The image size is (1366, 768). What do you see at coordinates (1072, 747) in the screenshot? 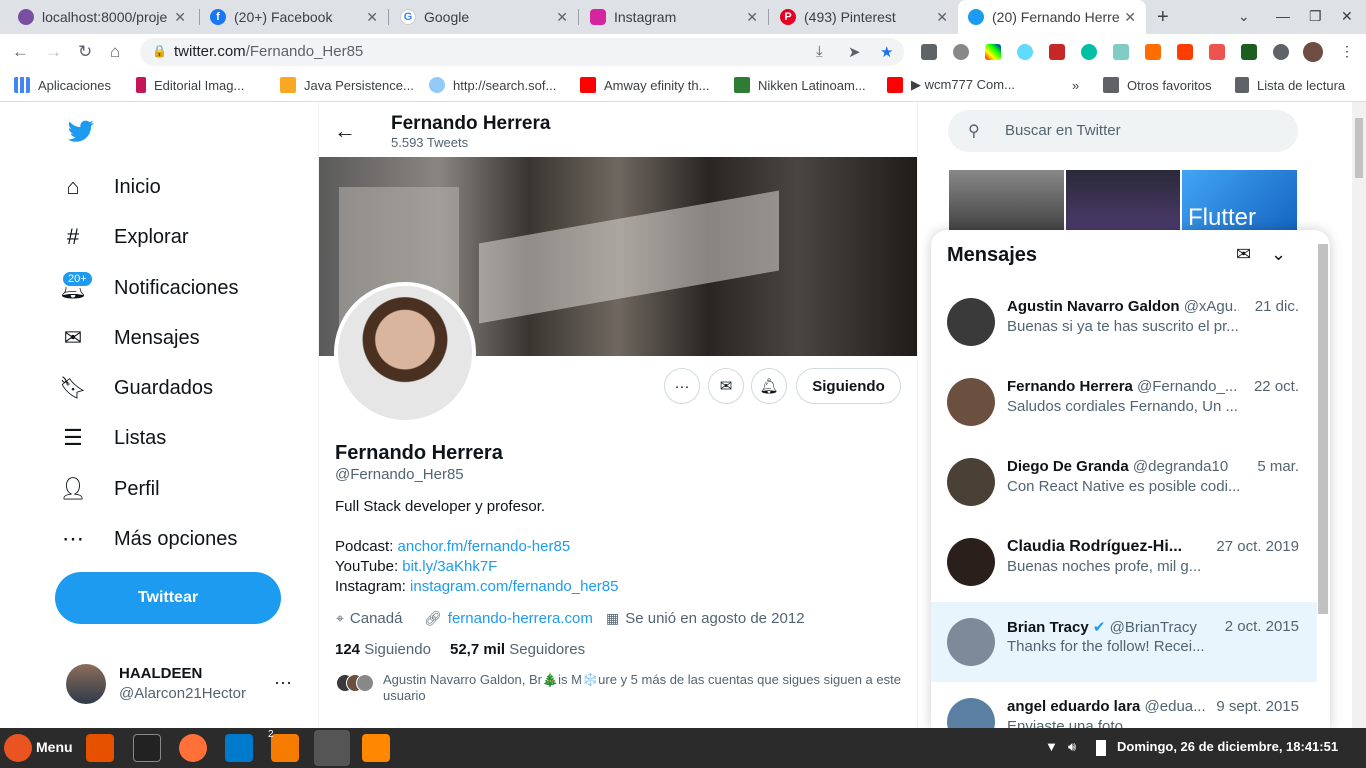
I see `volume-icon: 🔊︎` at bounding box center [1072, 747].